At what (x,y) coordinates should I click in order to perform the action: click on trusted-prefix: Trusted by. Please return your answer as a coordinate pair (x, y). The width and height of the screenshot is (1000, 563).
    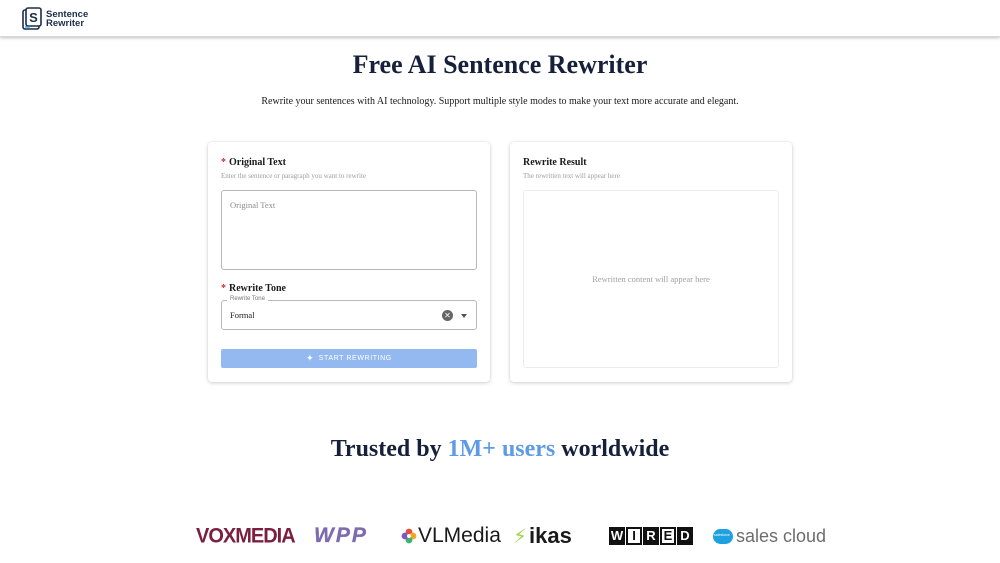
    Looking at the image, I should click on (389, 449).